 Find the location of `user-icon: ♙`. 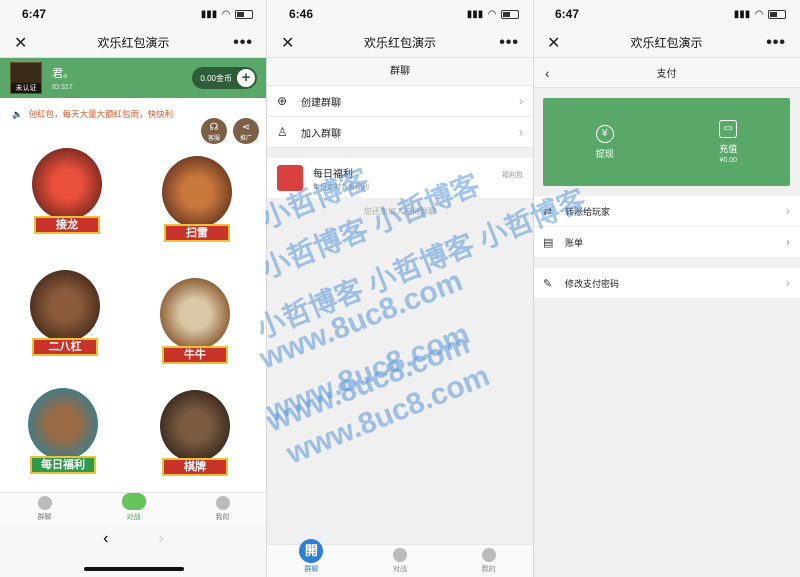

user-icon: ♙ is located at coordinates (282, 132).